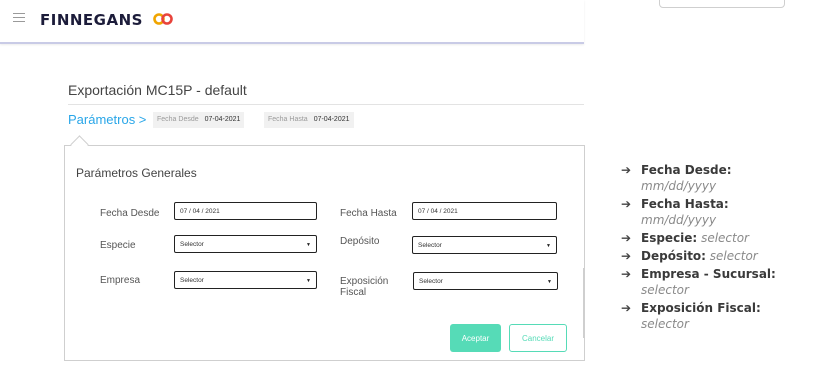 Image resolution: width=831 pixels, height=372 pixels. I want to click on exposicion-fiscal-select: Selector ▼, so click(485, 281).